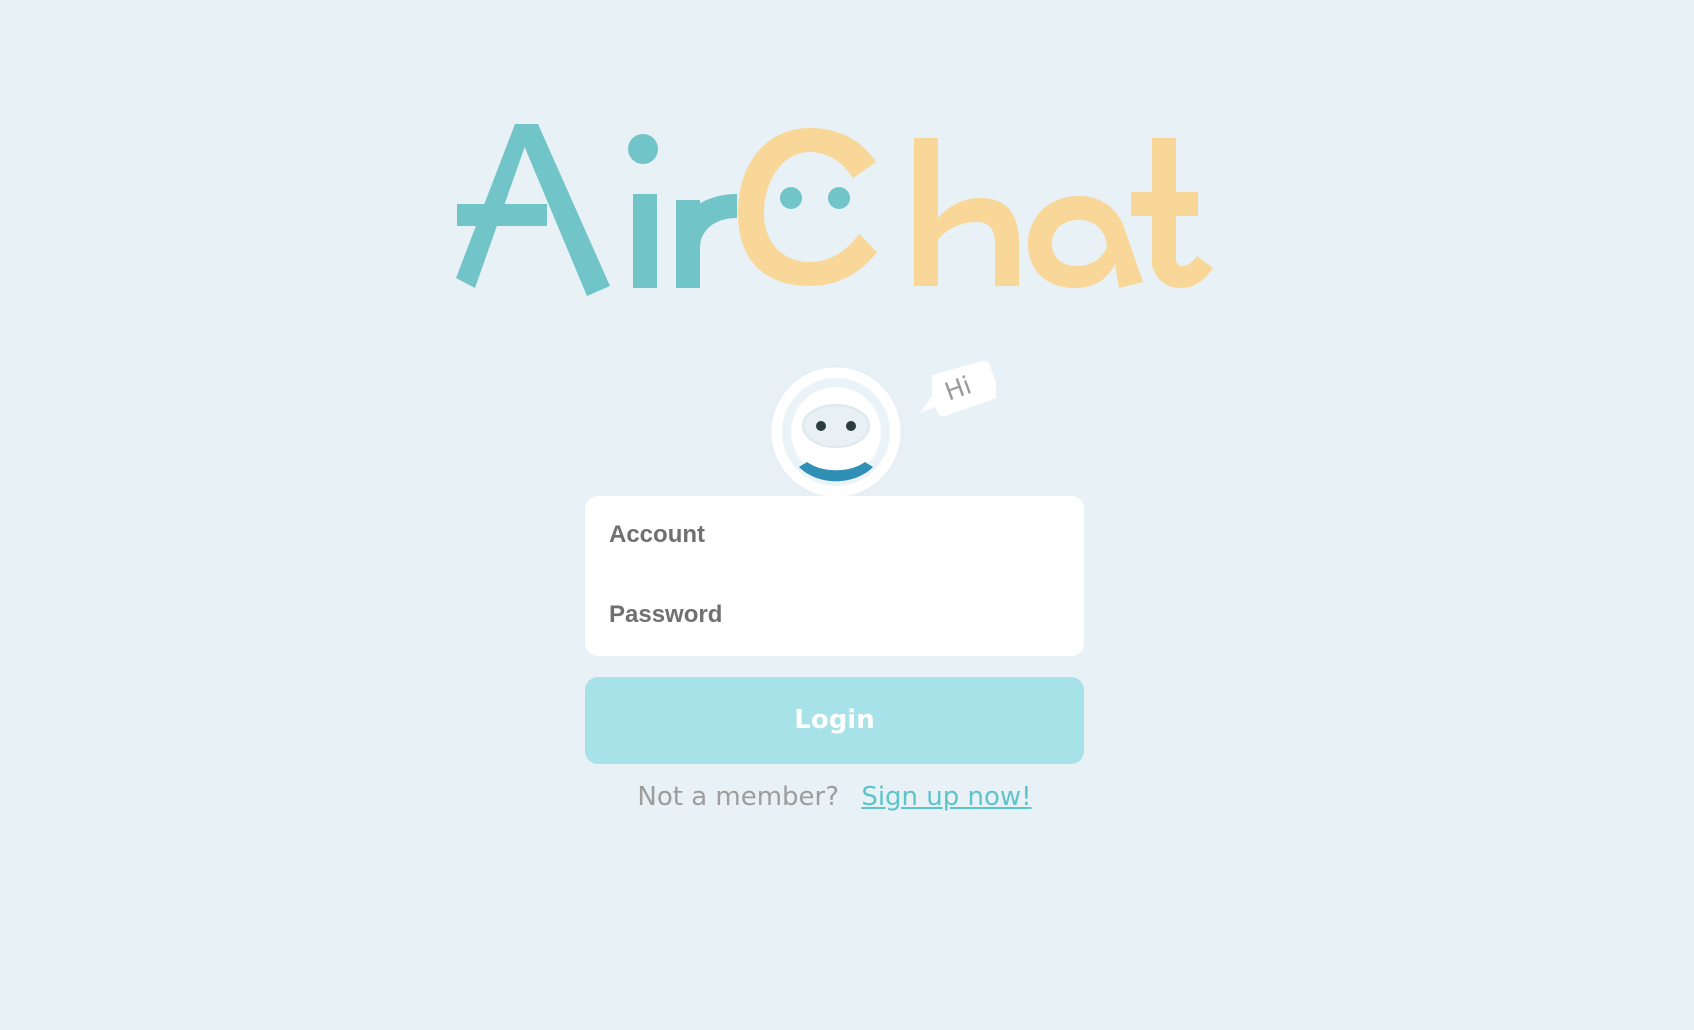 Image resolution: width=1694 pixels, height=1030 pixels. I want to click on login-form, so click(834, 576).